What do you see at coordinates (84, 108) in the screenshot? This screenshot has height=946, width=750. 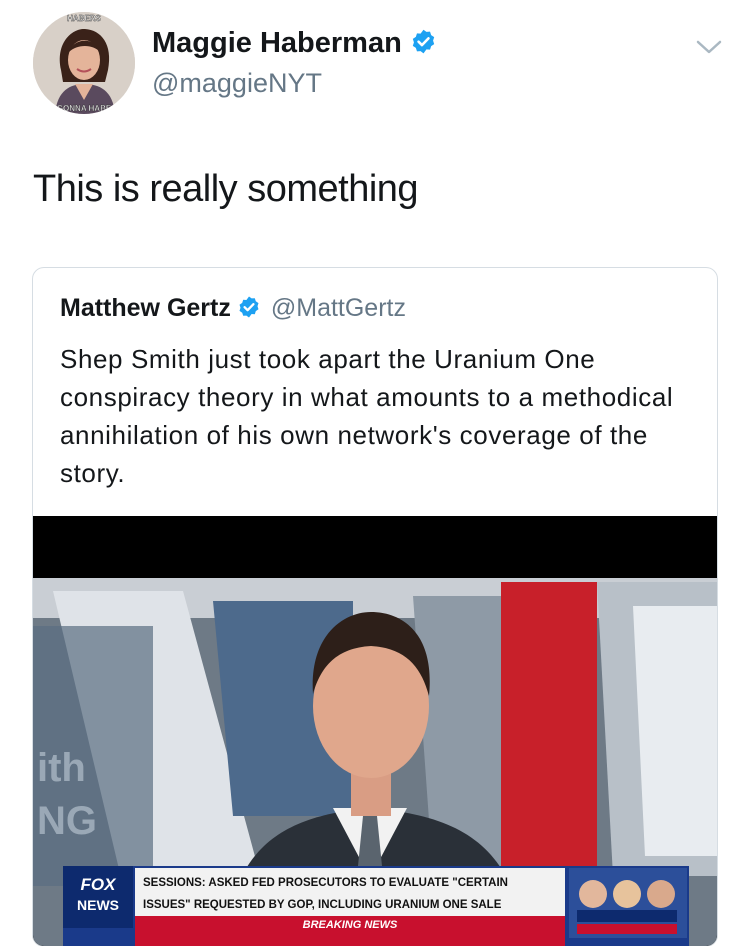 I see `avatar-text-bottom: GONNA HABE` at bounding box center [84, 108].